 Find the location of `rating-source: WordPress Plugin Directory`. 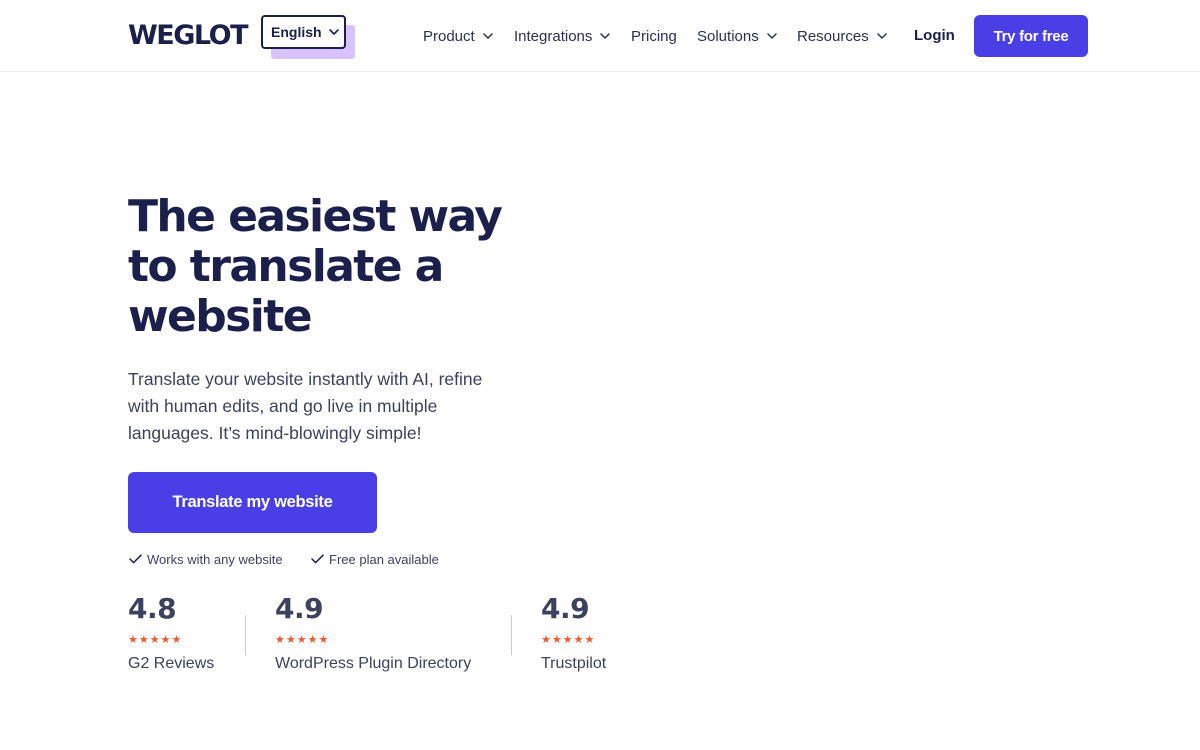

rating-source: WordPress Plugin Directory is located at coordinates (373, 663).